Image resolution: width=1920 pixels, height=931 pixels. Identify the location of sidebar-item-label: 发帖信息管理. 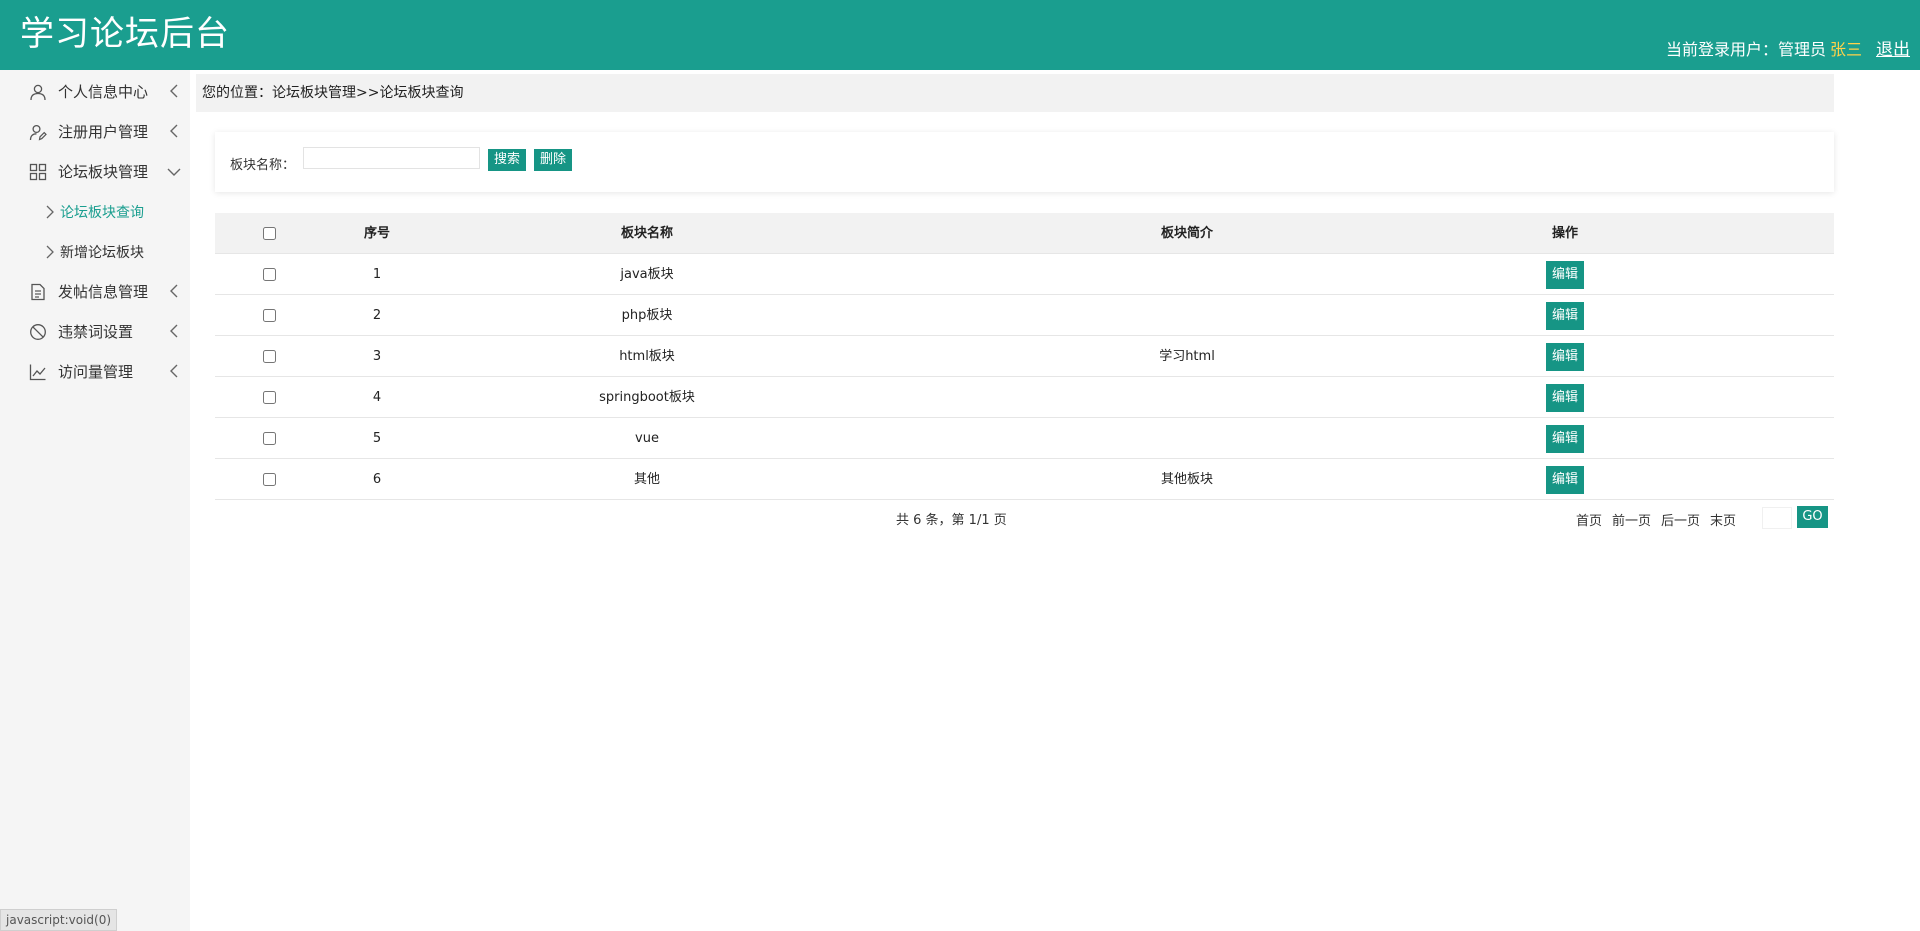
(103, 292).